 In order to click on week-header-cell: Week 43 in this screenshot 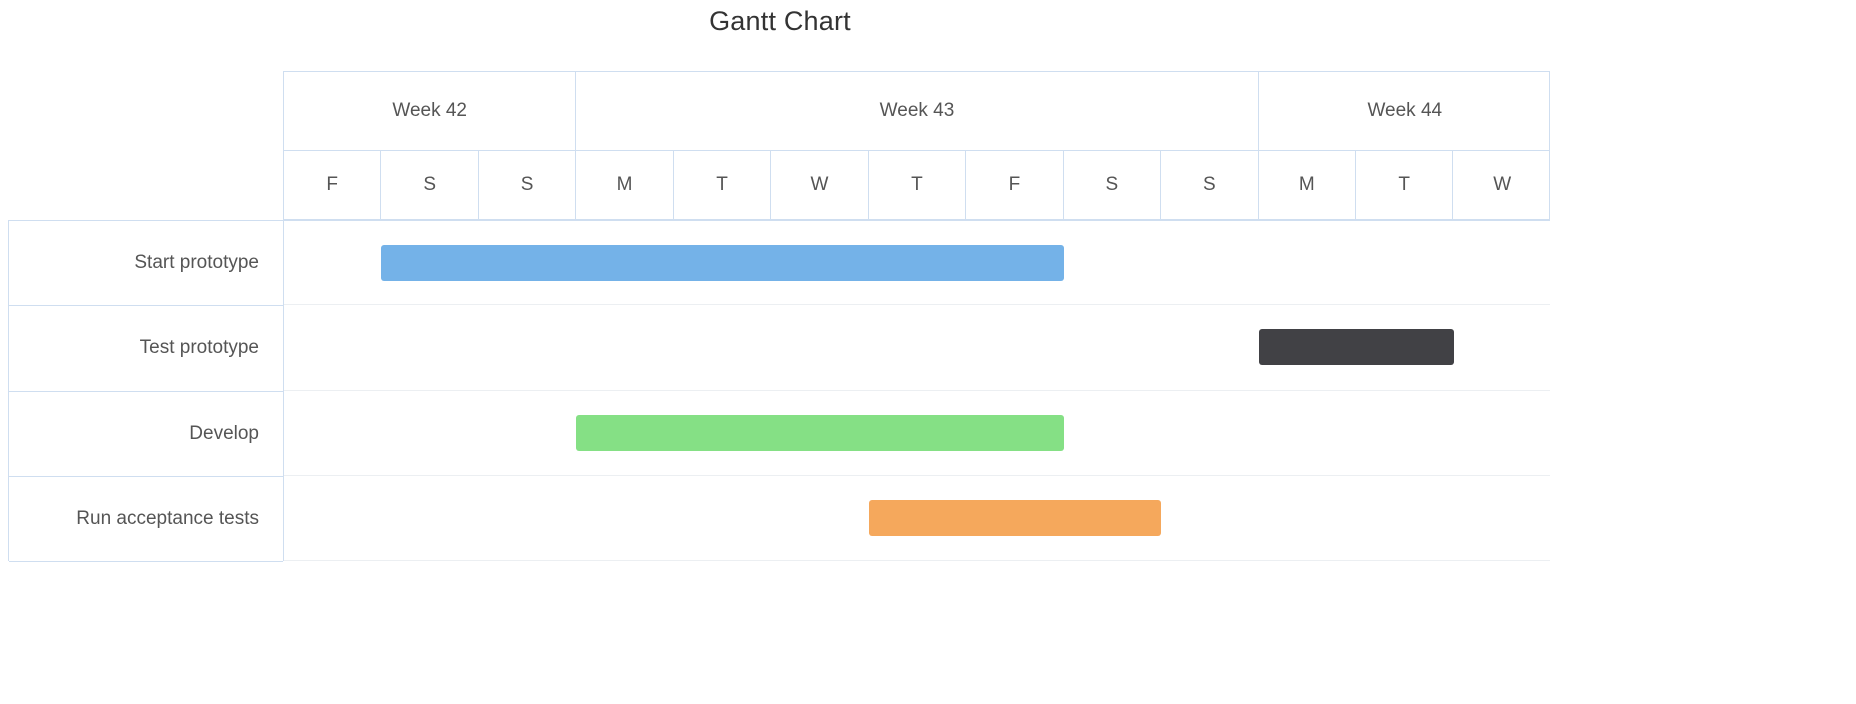, I will do `click(917, 111)`.